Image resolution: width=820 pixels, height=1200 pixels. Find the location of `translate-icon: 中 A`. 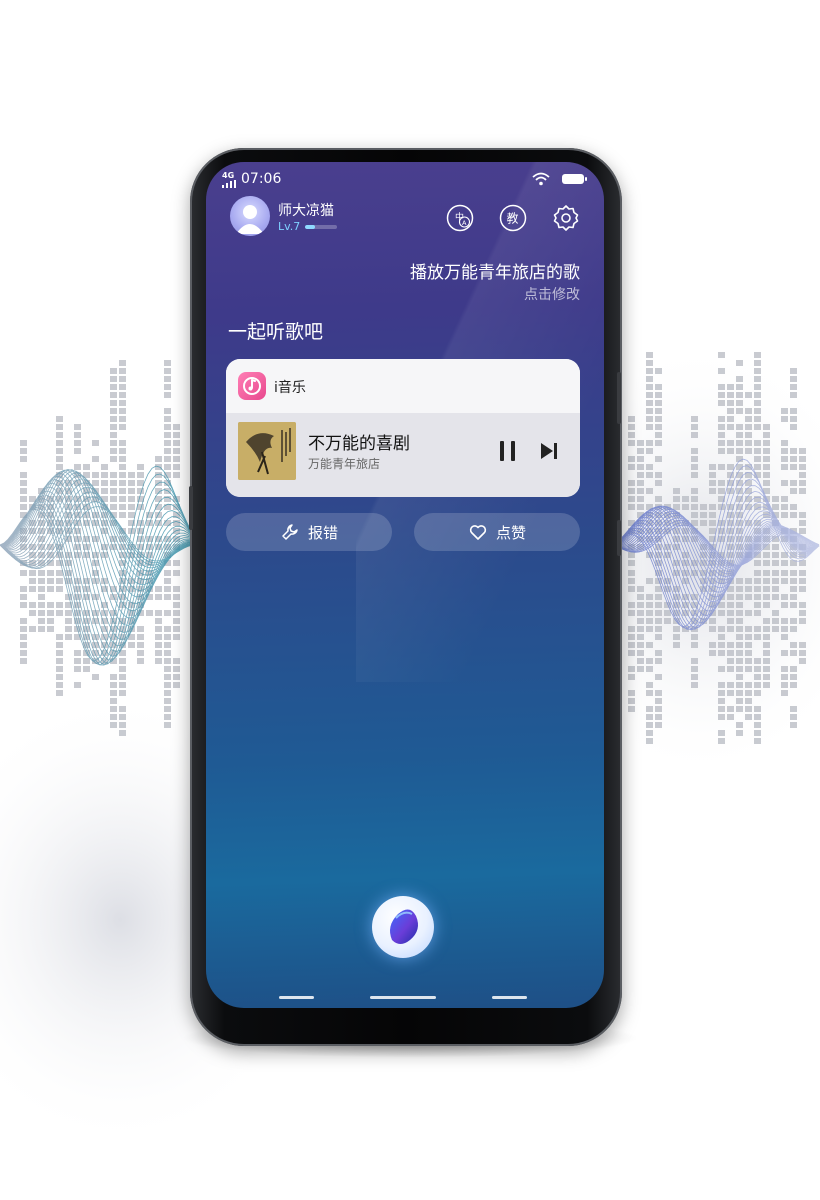

translate-icon: 中 A is located at coordinates (460, 218).